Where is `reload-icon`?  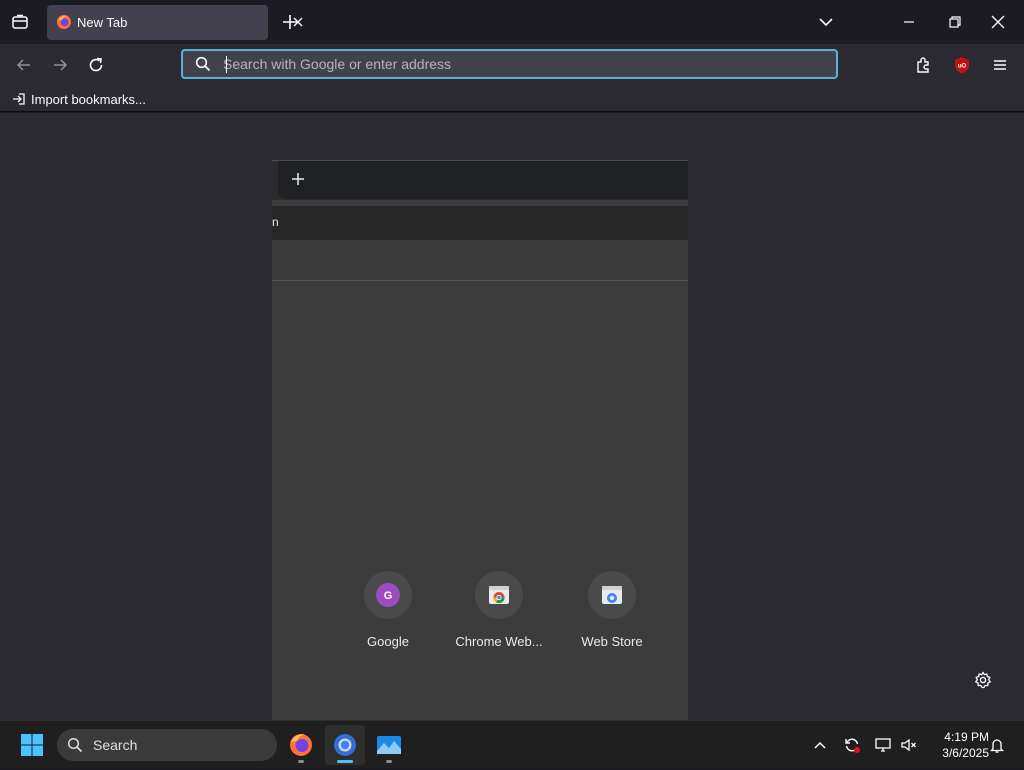
reload-icon is located at coordinates (96, 65).